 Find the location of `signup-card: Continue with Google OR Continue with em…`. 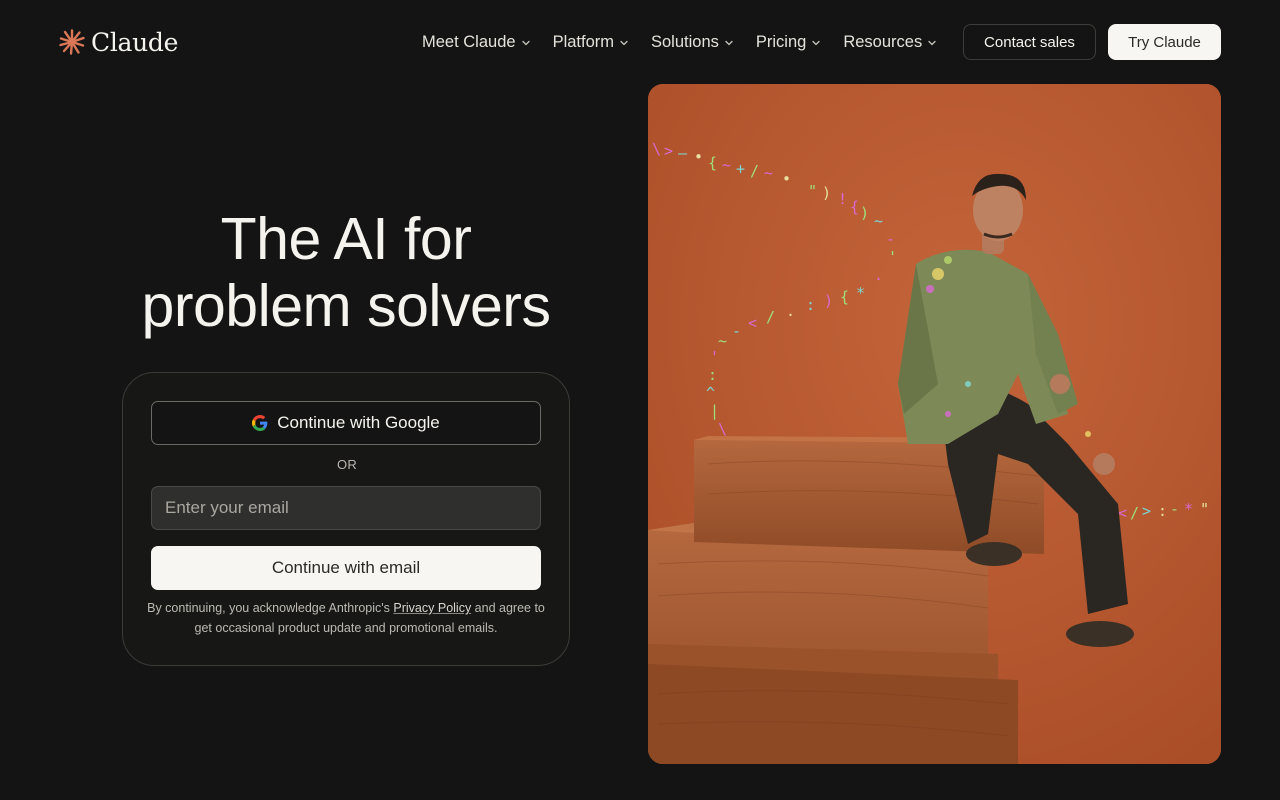

signup-card: Continue with Google OR Continue with em… is located at coordinates (346, 519).